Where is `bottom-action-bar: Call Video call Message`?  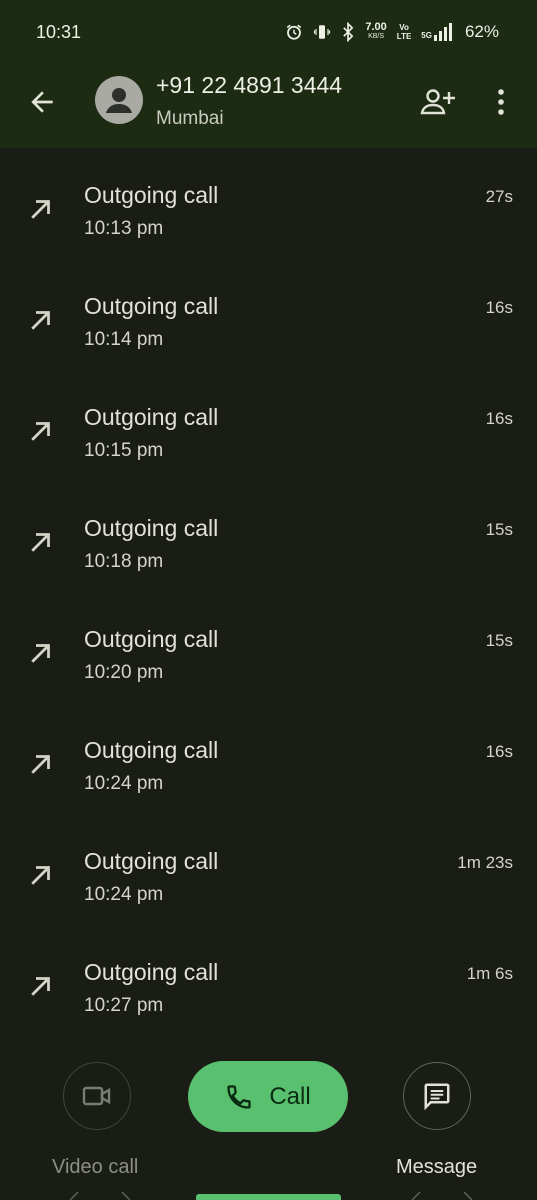
bottom-action-bar: Call Video call Message is located at coordinates (268, 1125).